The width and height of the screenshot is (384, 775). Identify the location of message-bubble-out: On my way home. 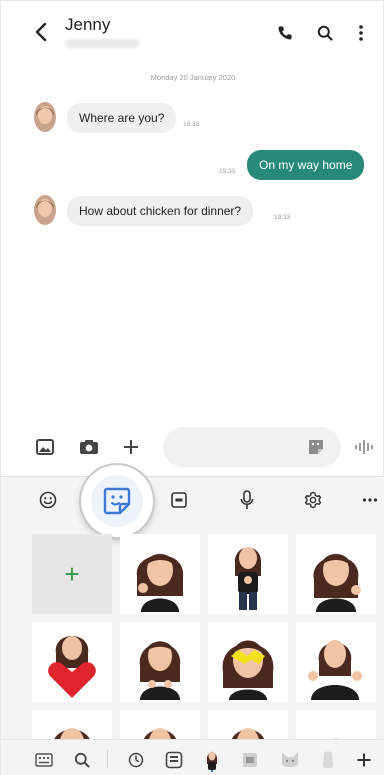
(306, 165).